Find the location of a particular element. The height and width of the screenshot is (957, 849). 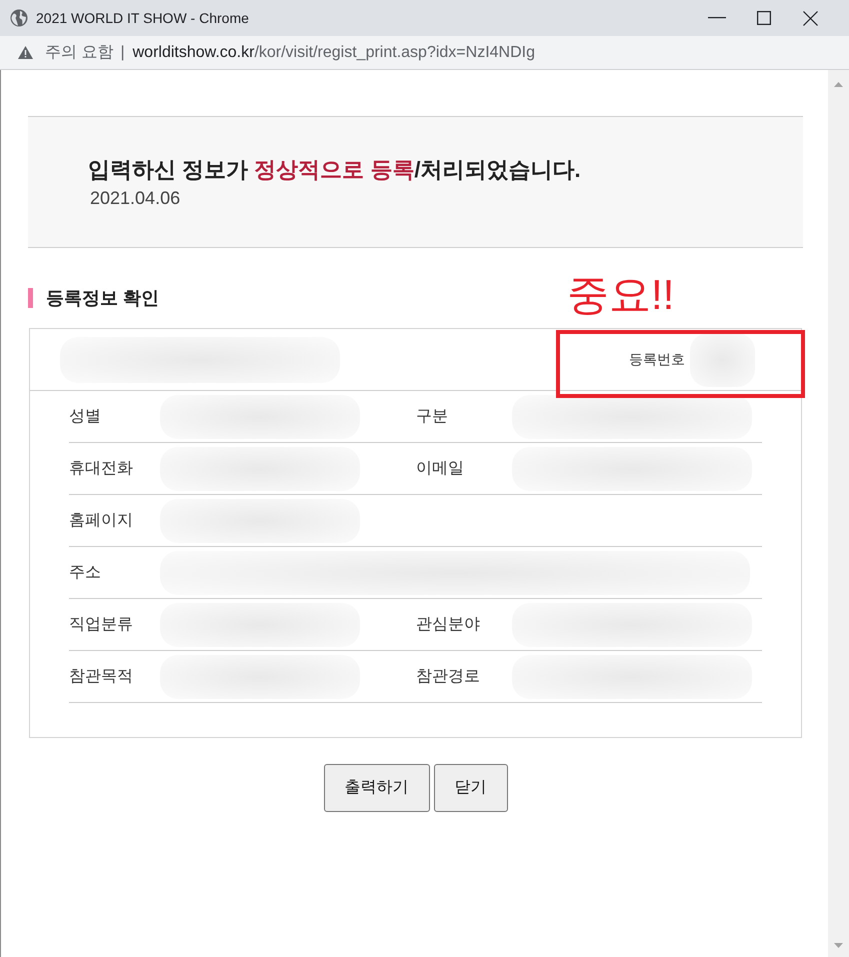

security-label: 주의 요함 is located at coordinates (79, 52).